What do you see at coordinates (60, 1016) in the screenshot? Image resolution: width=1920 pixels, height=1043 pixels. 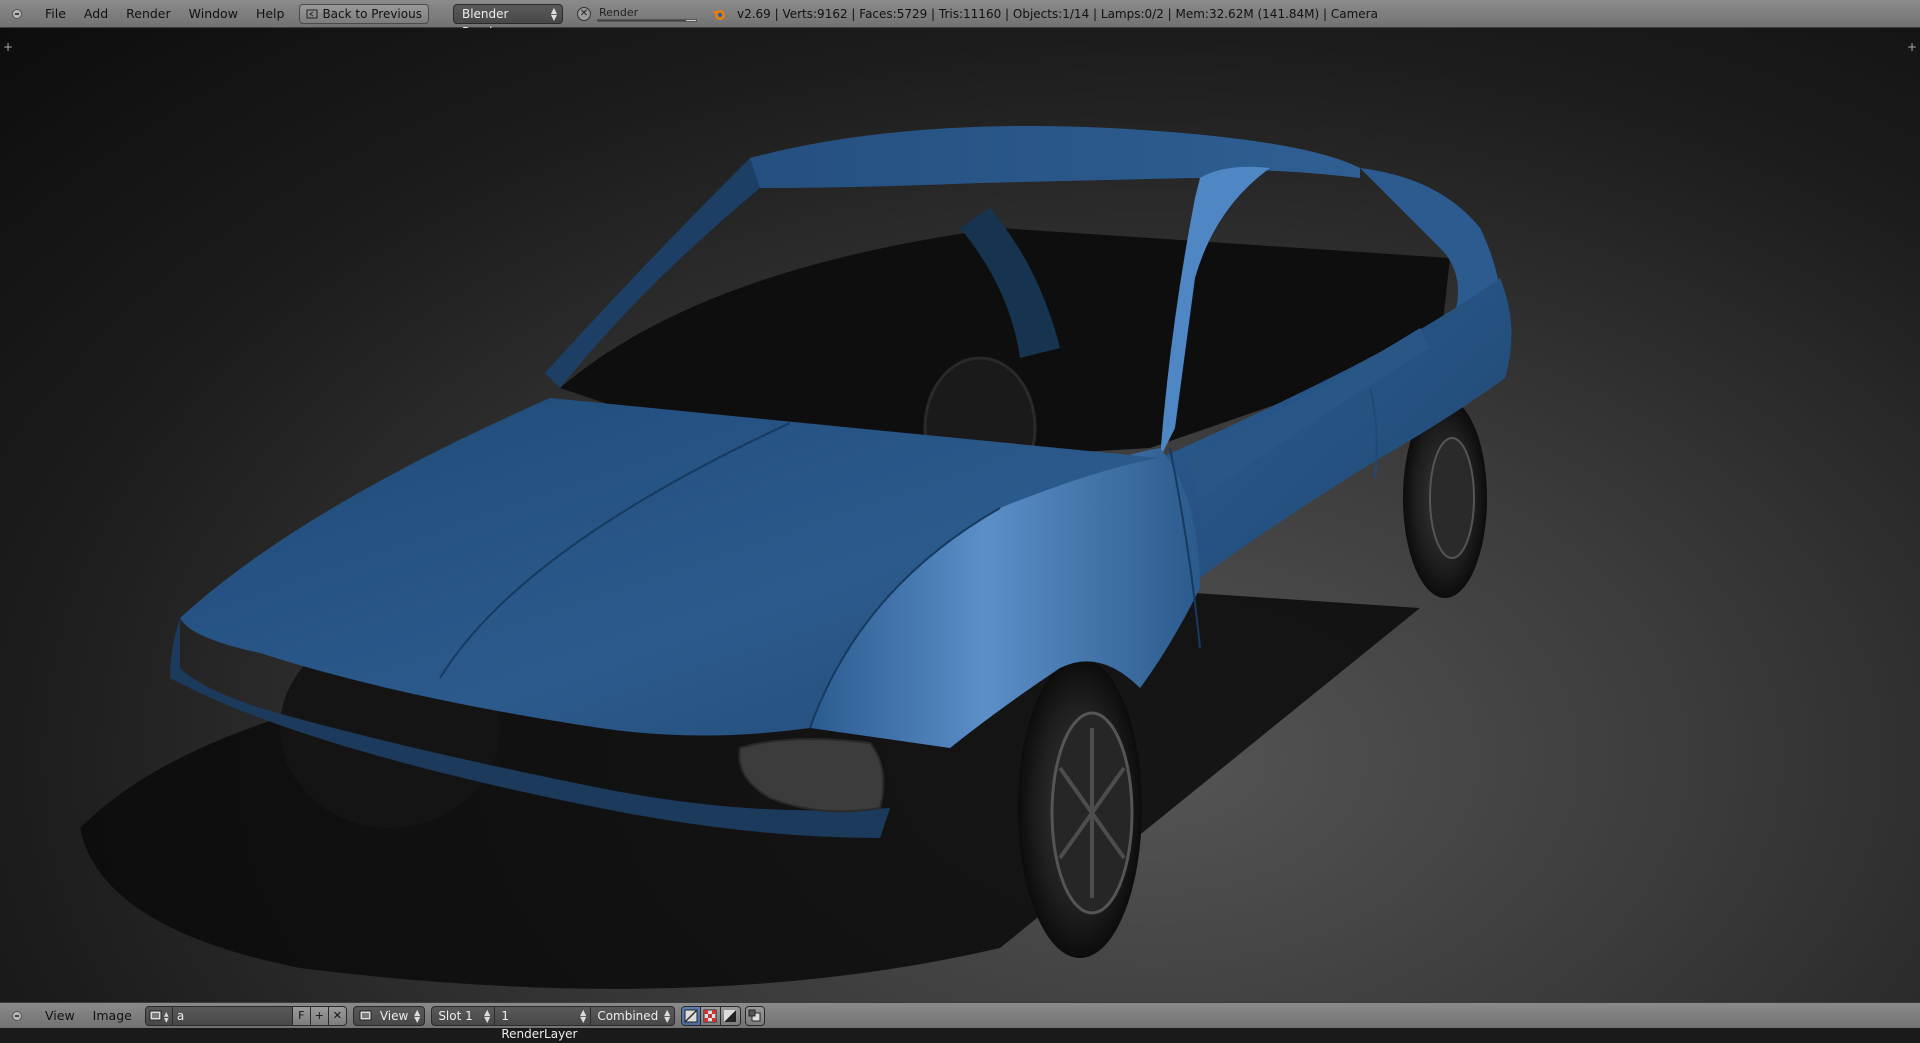 I see `menu-view: View` at bounding box center [60, 1016].